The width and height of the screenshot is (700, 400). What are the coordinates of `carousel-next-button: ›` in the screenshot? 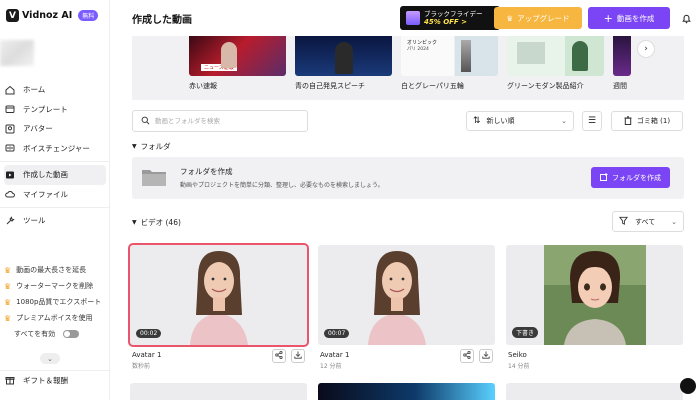 It's located at (646, 49).